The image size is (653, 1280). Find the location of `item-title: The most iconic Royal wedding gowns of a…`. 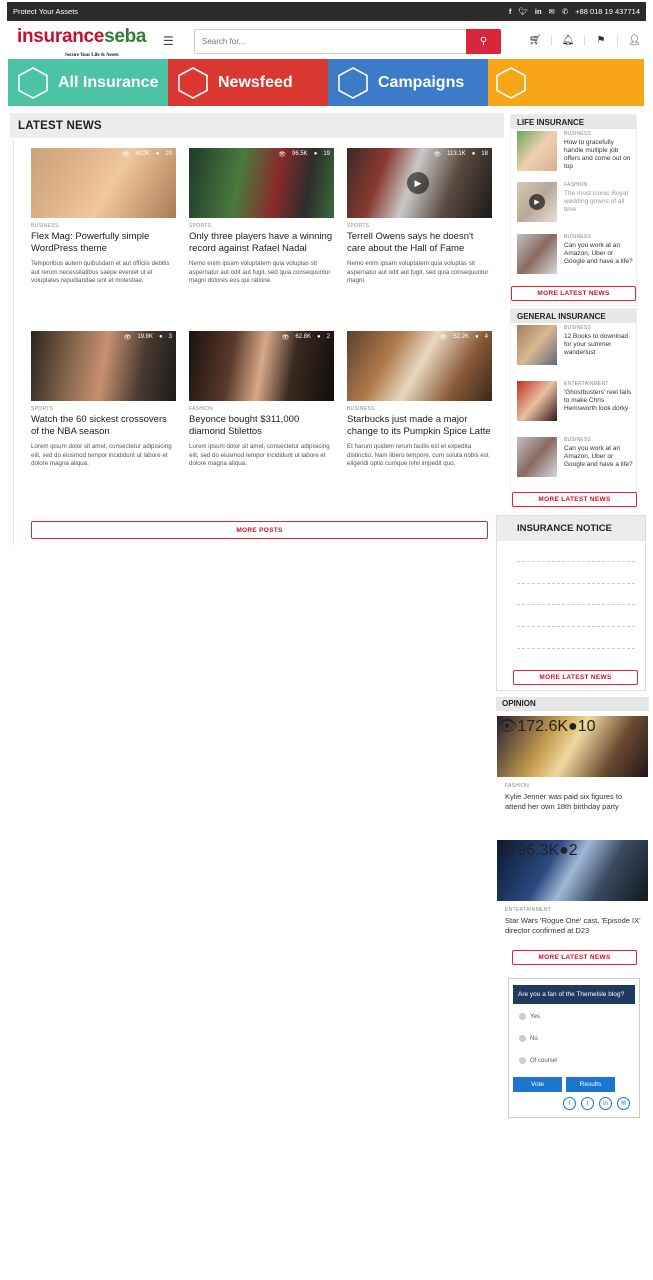

item-title: The most iconic Royal wedding gowns of a… is located at coordinates (599, 202).